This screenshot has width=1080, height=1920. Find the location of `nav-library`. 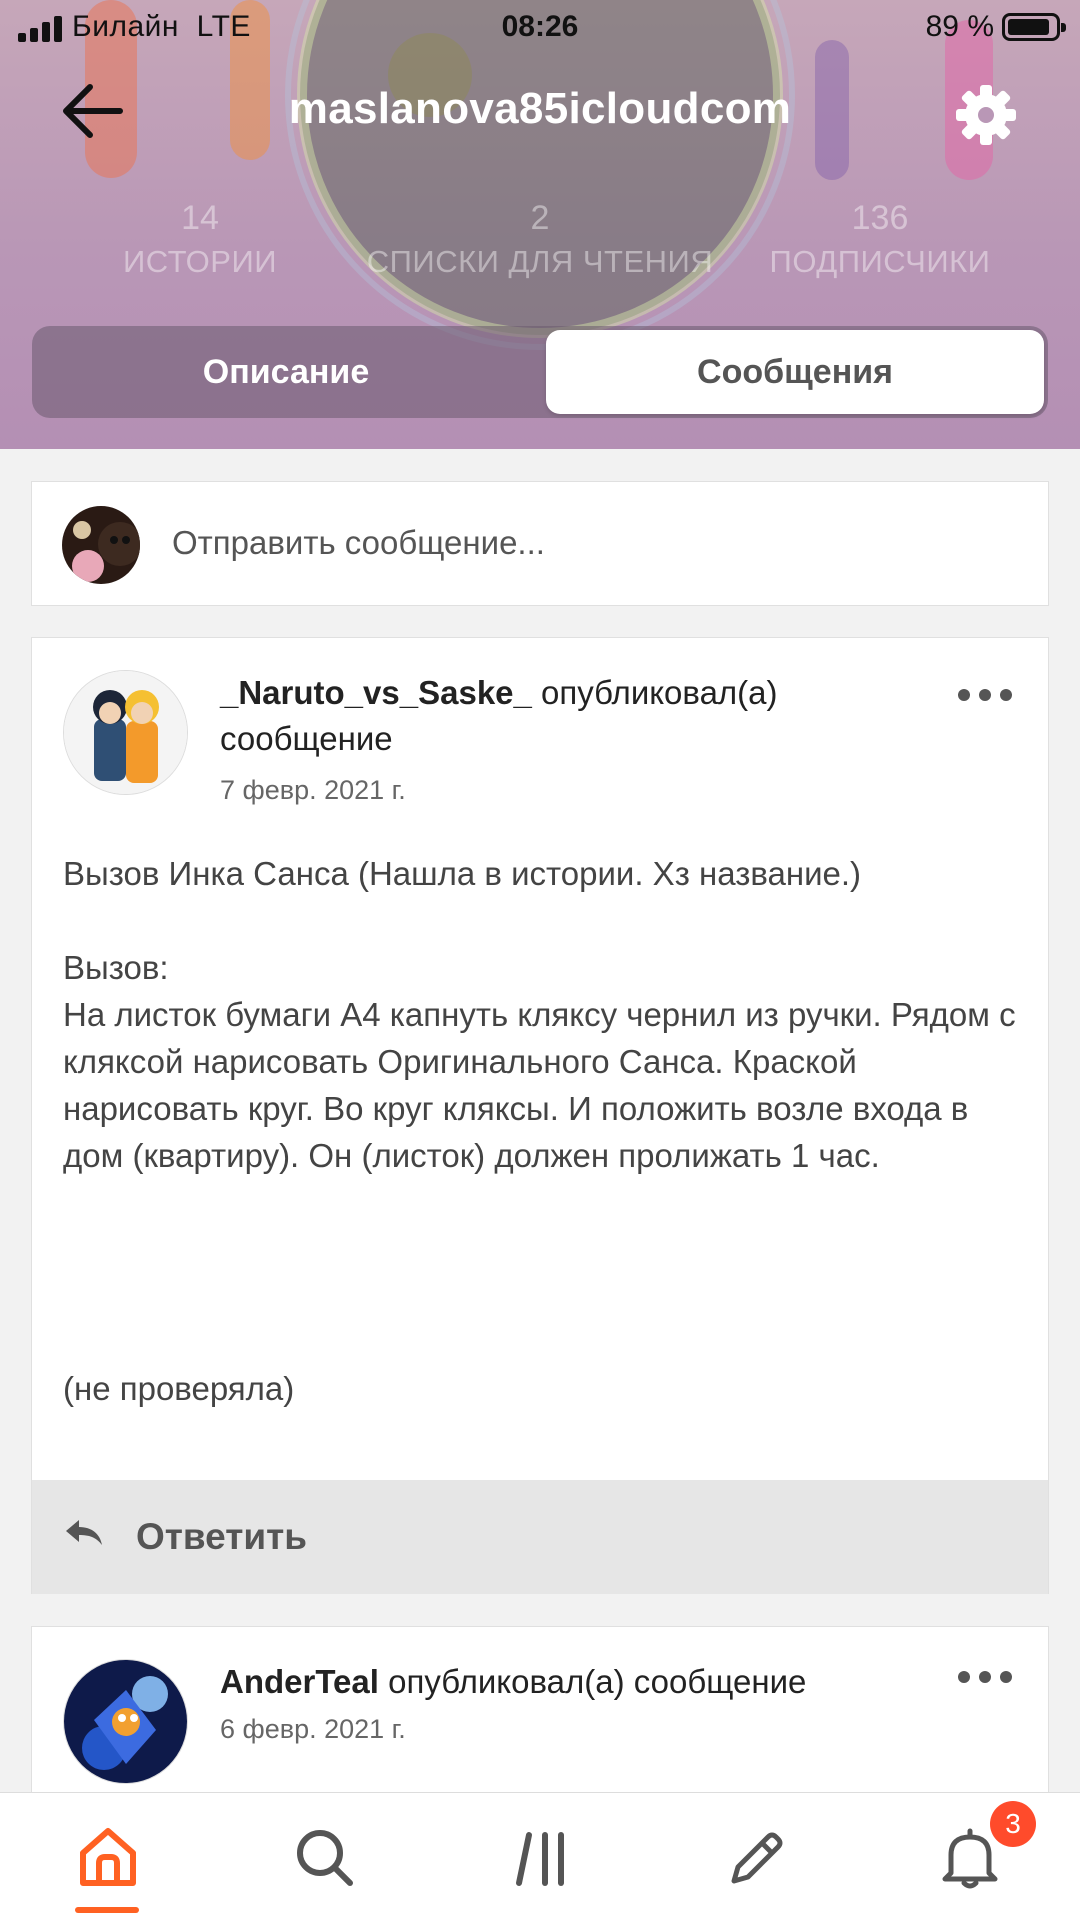

nav-library is located at coordinates (542, 1858).